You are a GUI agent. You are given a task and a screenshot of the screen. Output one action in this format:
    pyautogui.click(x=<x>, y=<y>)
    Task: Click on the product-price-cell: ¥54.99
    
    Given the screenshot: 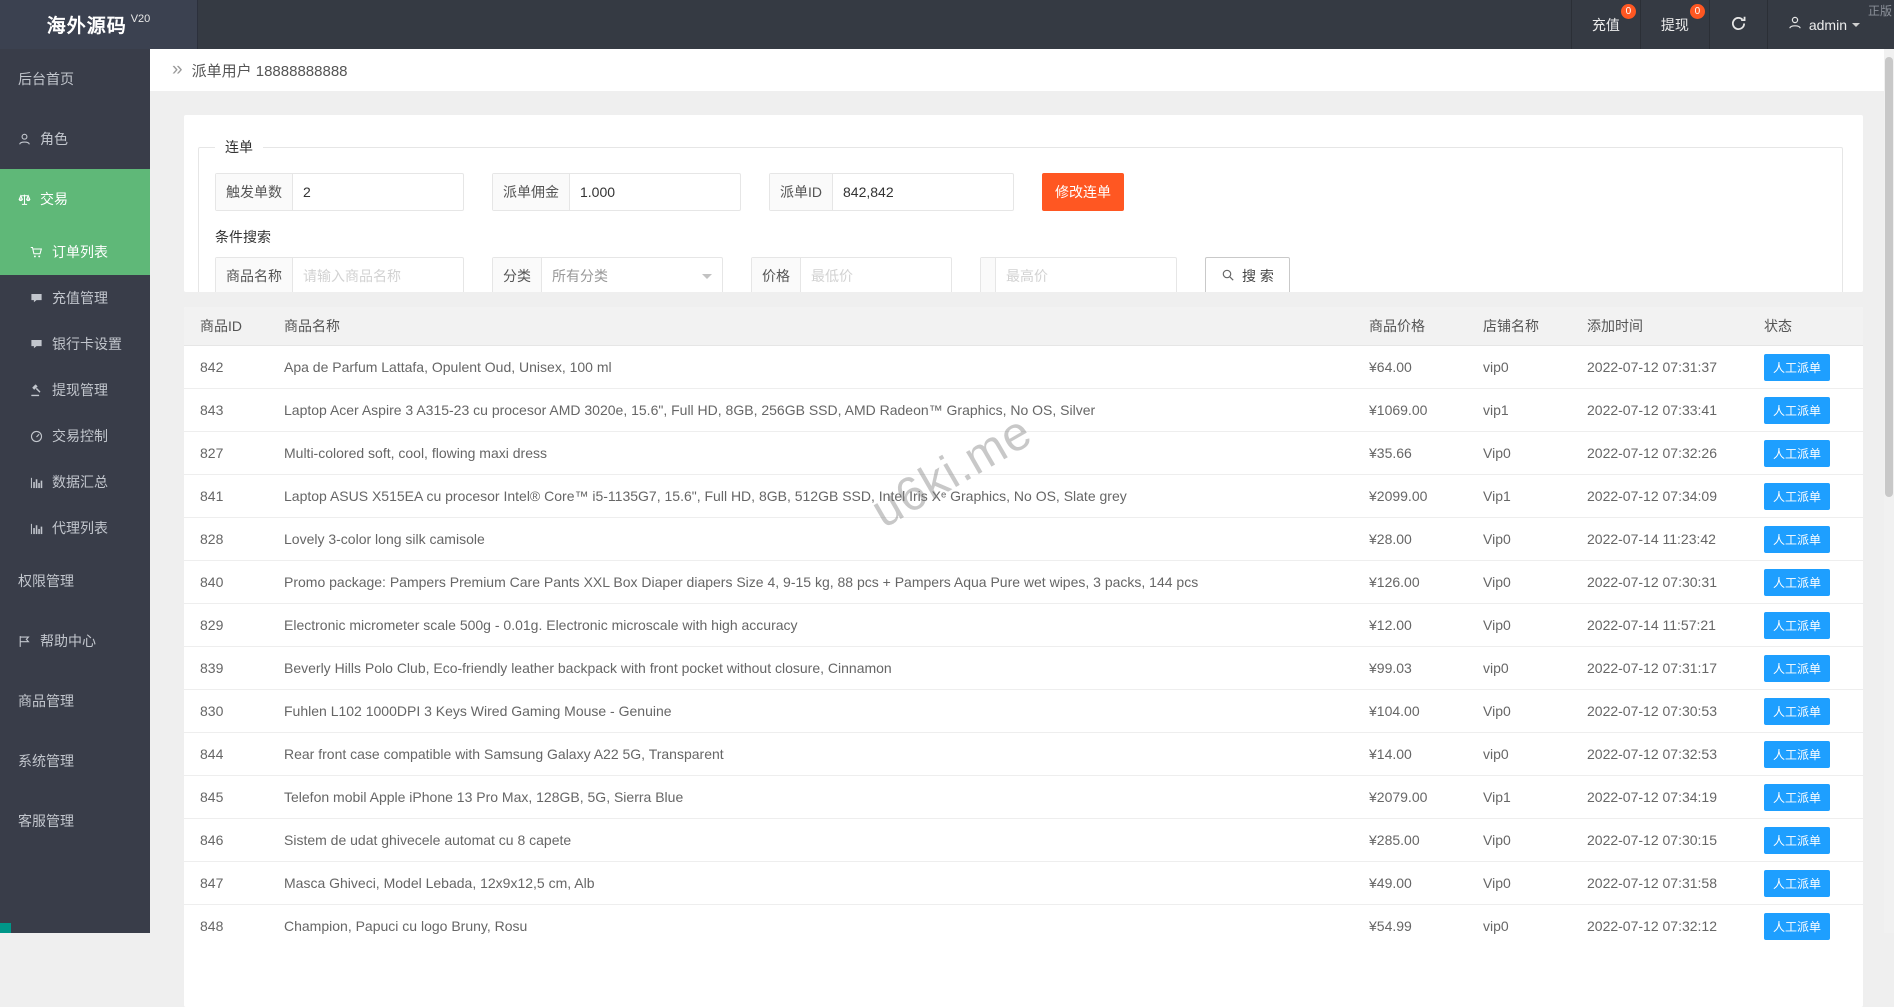 What is the action you would take?
    pyautogui.click(x=1426, y=925)
    